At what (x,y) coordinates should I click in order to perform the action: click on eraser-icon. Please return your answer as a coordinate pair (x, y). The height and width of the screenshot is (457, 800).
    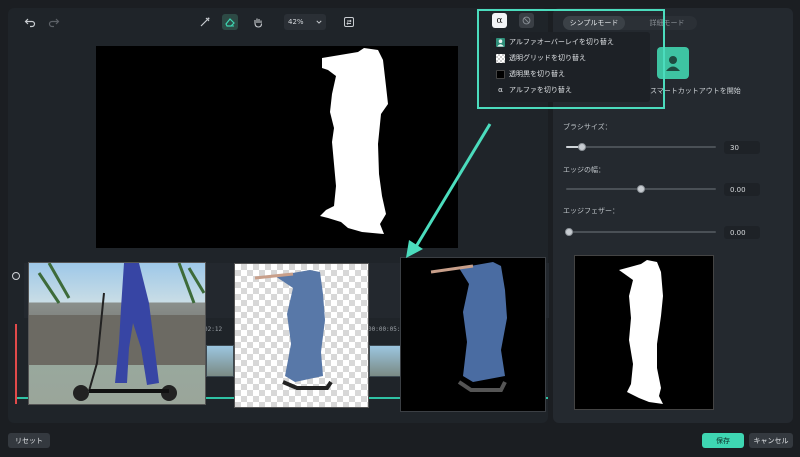
    Looking at the image, I should click on (230, 22).